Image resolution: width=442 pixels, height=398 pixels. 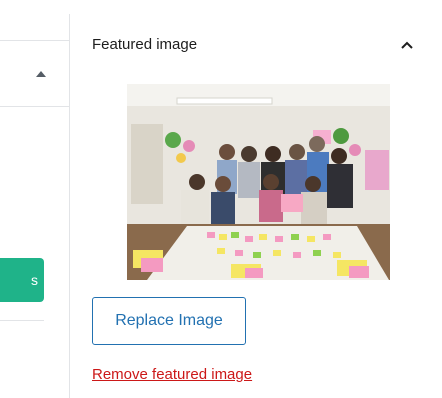 What do you see at coordinates (407, 45) in the screenshot?
I see `chevron-up-icon` at bounding box center [407, 45].